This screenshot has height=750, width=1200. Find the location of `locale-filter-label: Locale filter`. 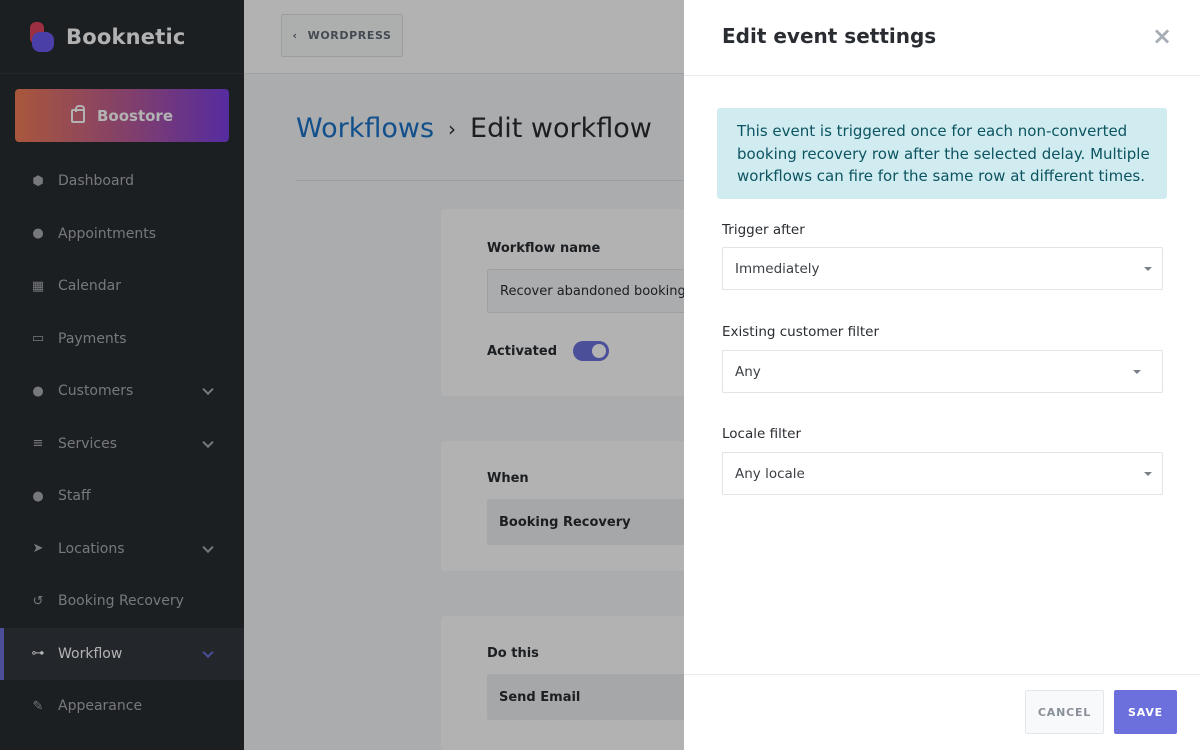

locale-filter-label: Locale filter is located at coordinates (761, 434).